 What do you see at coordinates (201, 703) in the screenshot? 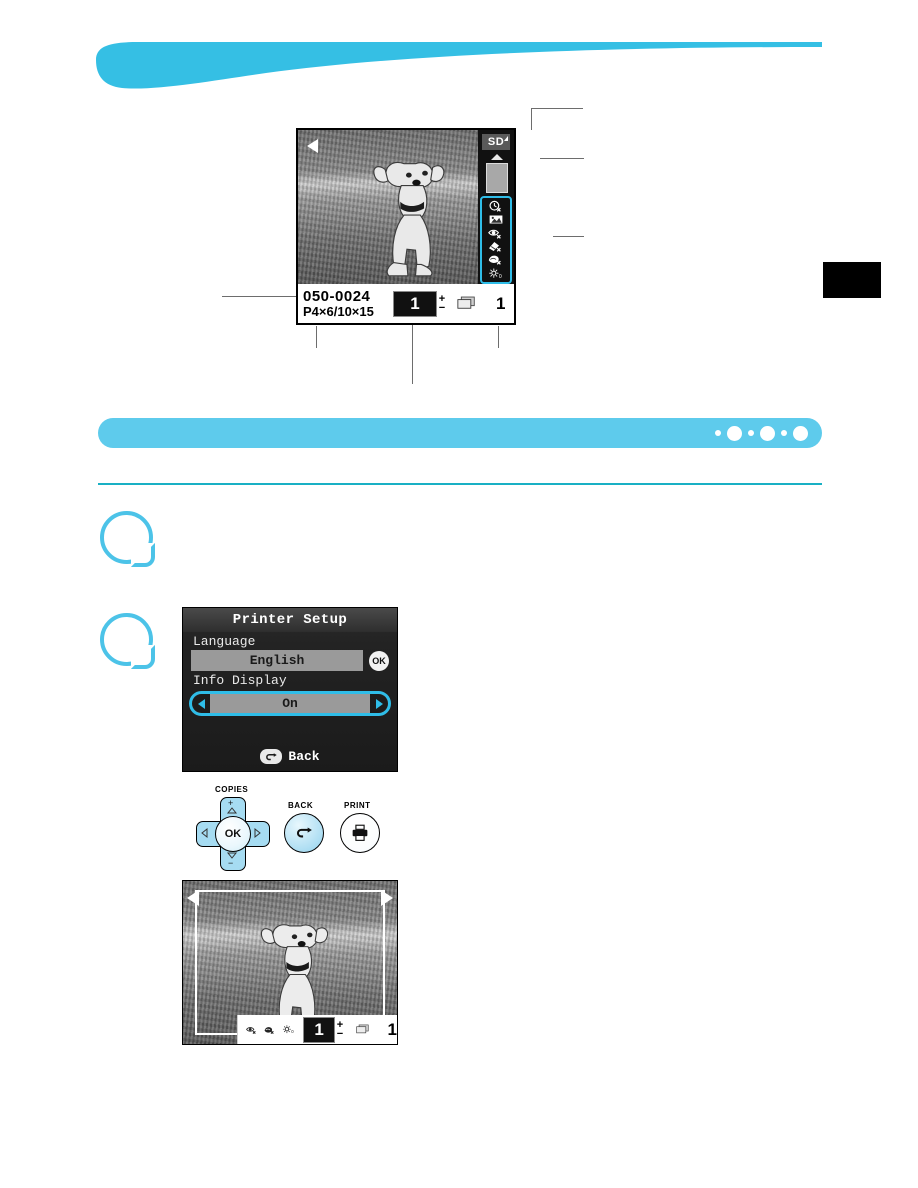
I see `info-display-left-arrow` at bounding box center [201, 703].